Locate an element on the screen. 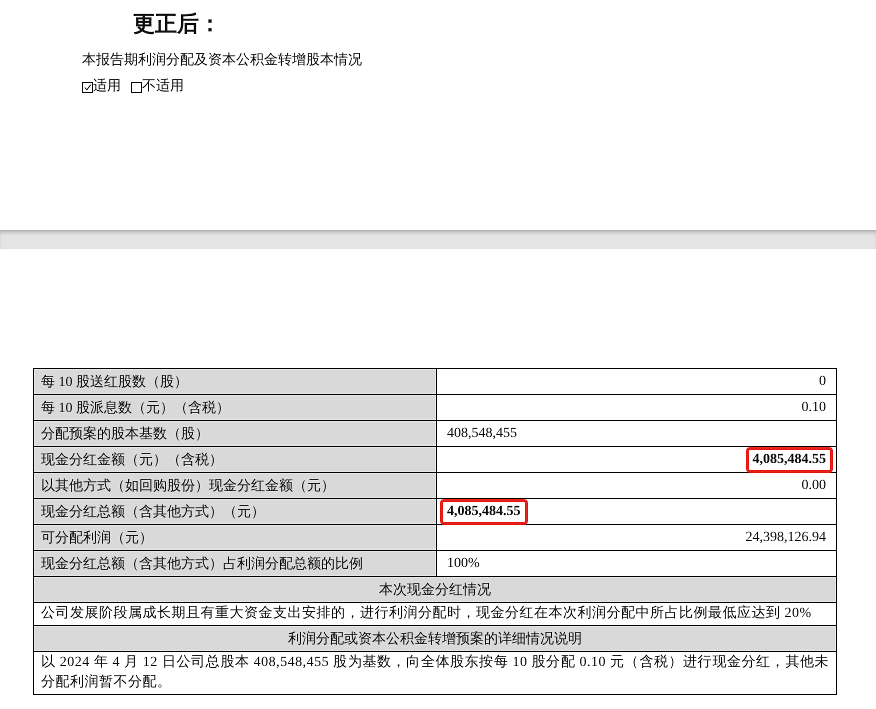 This screenshot has width=876, height=709. table-cell: 现金分红总额（含其他方式）占利润分配总额的比例 is located at coordinates (235, 563).